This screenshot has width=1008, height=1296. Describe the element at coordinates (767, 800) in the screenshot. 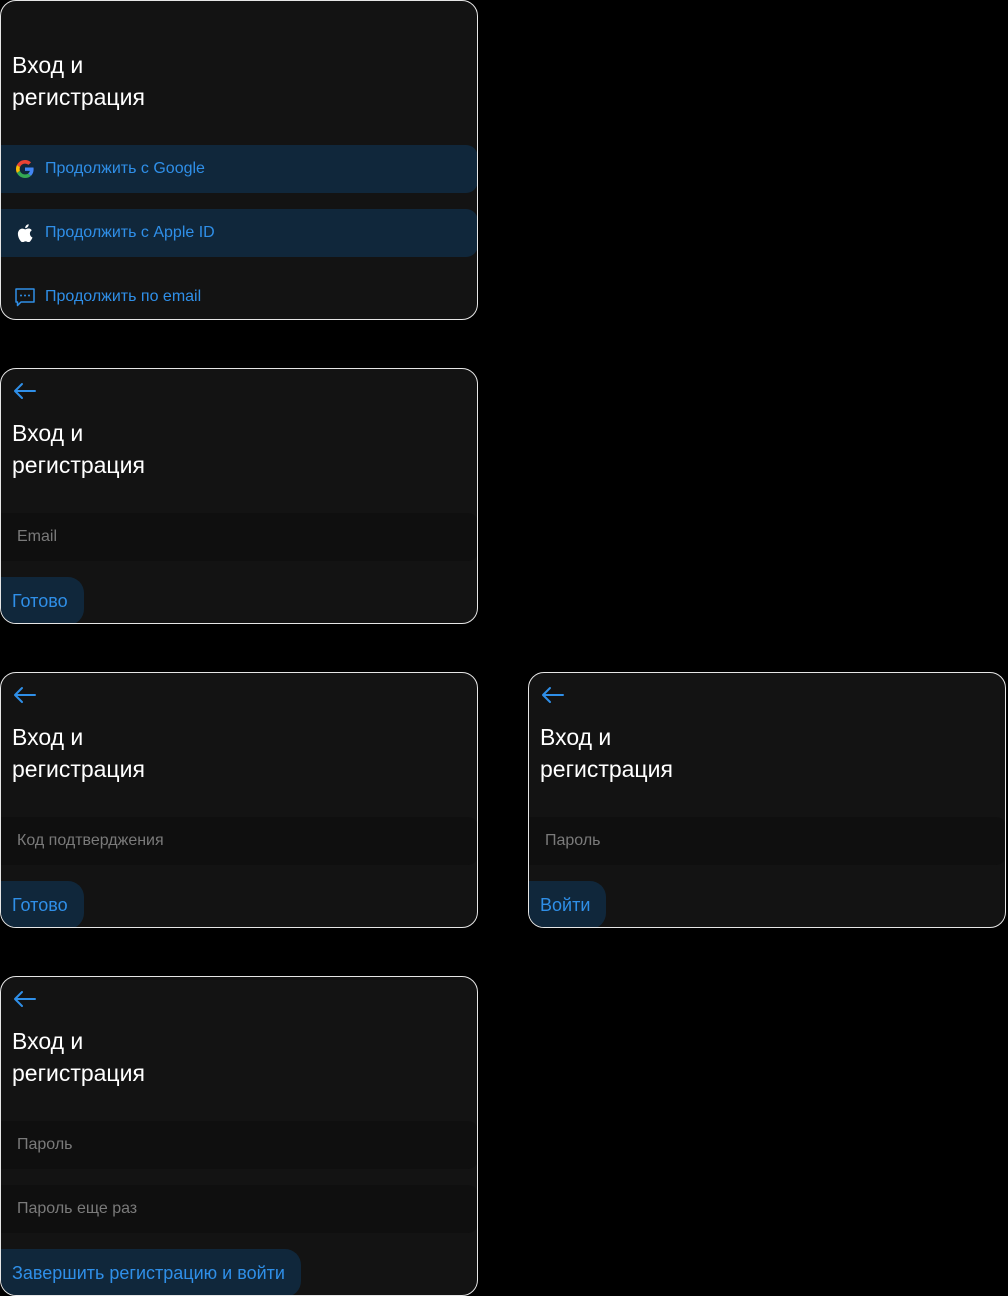

I see `auth-card-login-password: Вход и регистрация Войти` at that location.